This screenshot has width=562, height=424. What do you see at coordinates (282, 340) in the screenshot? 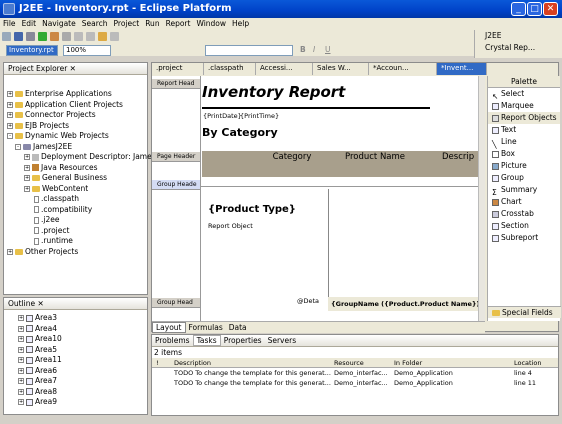
I see `servers-tab: Servers` at bounding box center [282, 340].